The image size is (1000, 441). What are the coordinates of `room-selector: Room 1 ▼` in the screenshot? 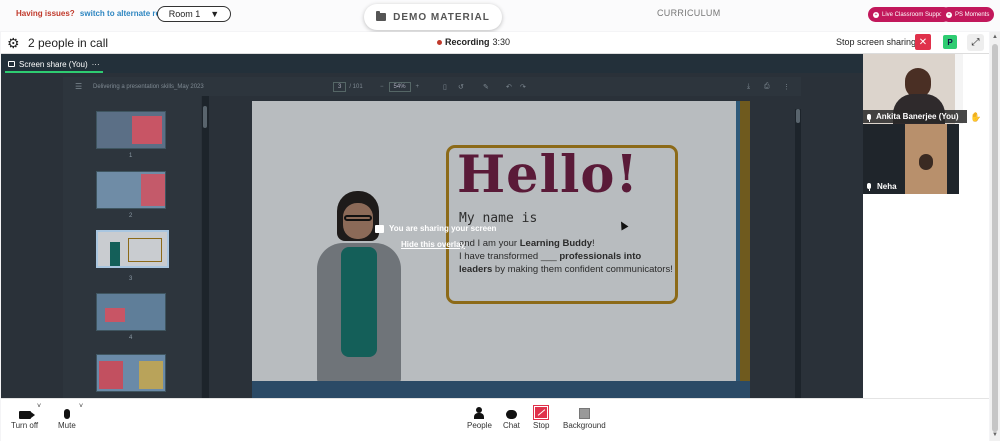 It's located at (194, 14).